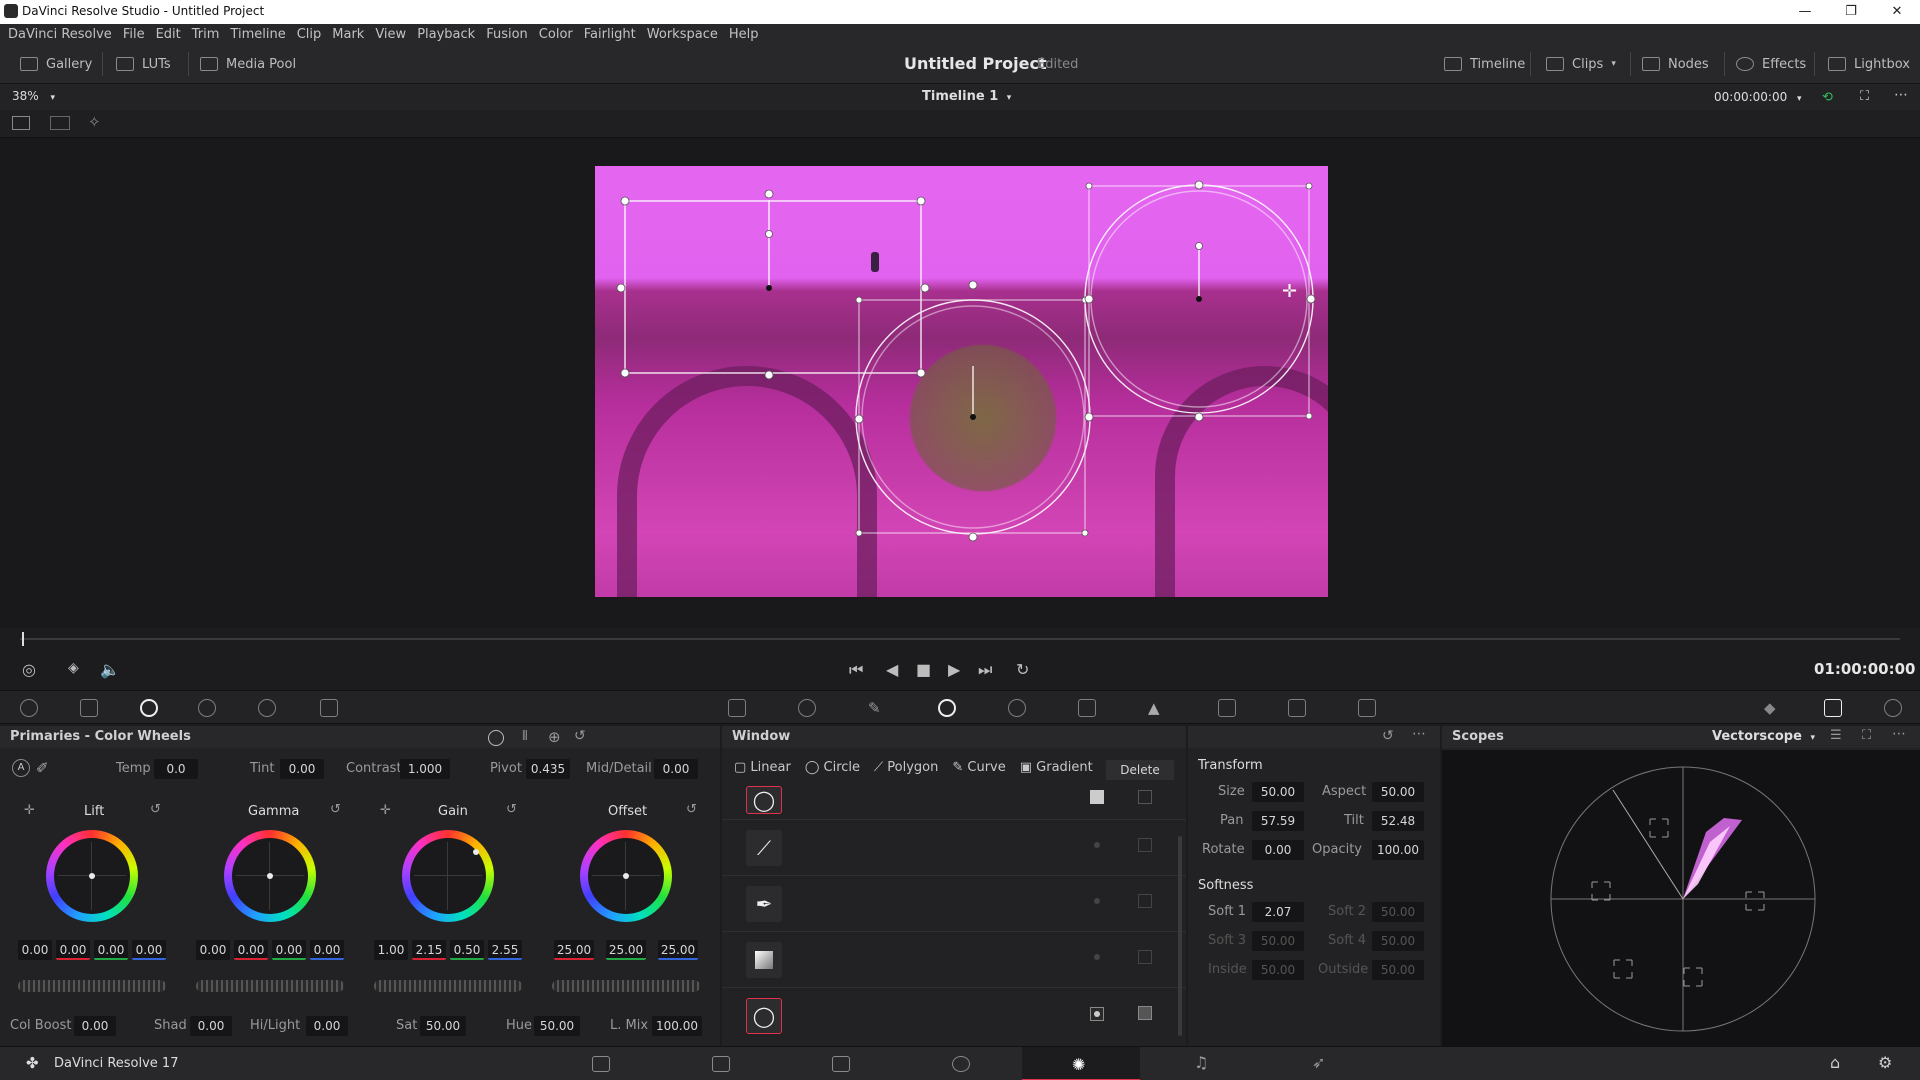  What do you see at coordinates (832, 767) in the screenshot?
I see `circle-tab: ◯ Circle` at bounding box center [832, 767].